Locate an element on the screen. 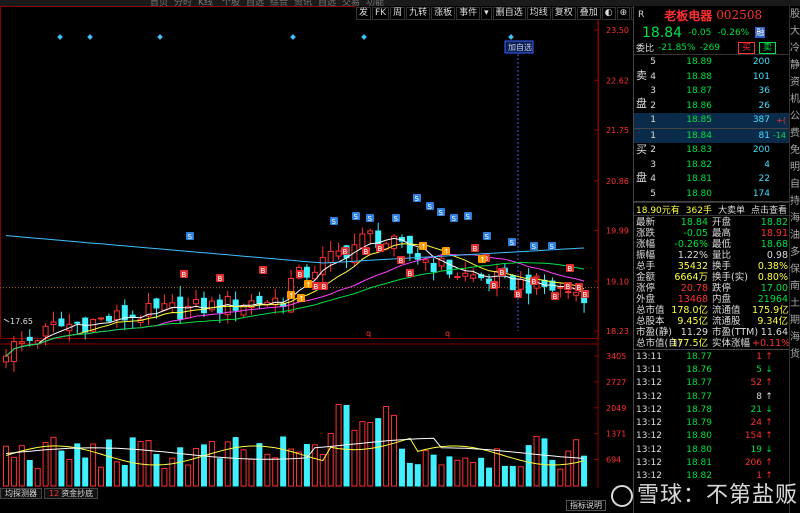 The height and width of the screenshot is (513, 800). stat-label: 最高 is located at coordinates (722, 233).